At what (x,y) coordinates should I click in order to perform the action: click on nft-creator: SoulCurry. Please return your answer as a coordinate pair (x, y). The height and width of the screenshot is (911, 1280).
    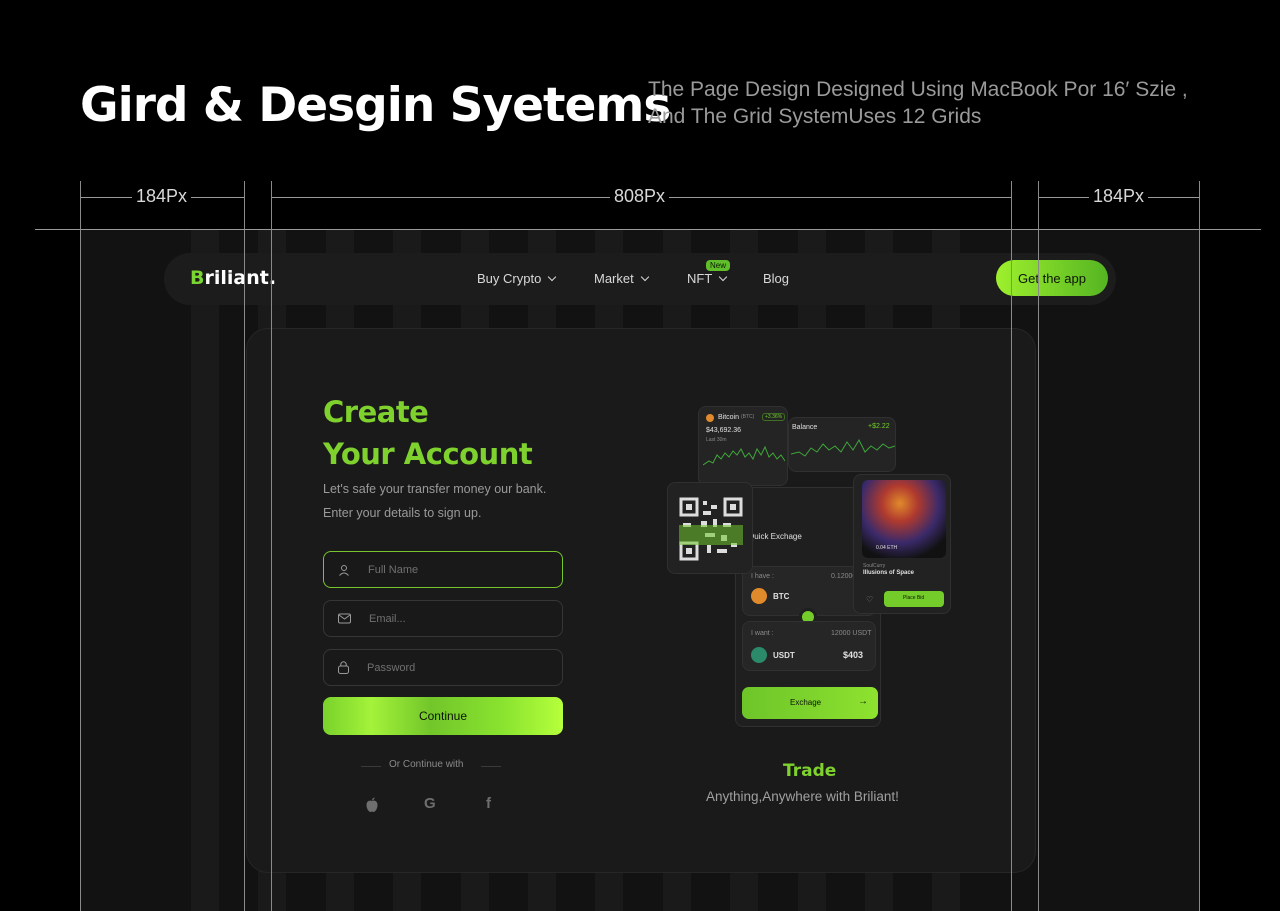
    Looking at the image, I should click on (874, 566).